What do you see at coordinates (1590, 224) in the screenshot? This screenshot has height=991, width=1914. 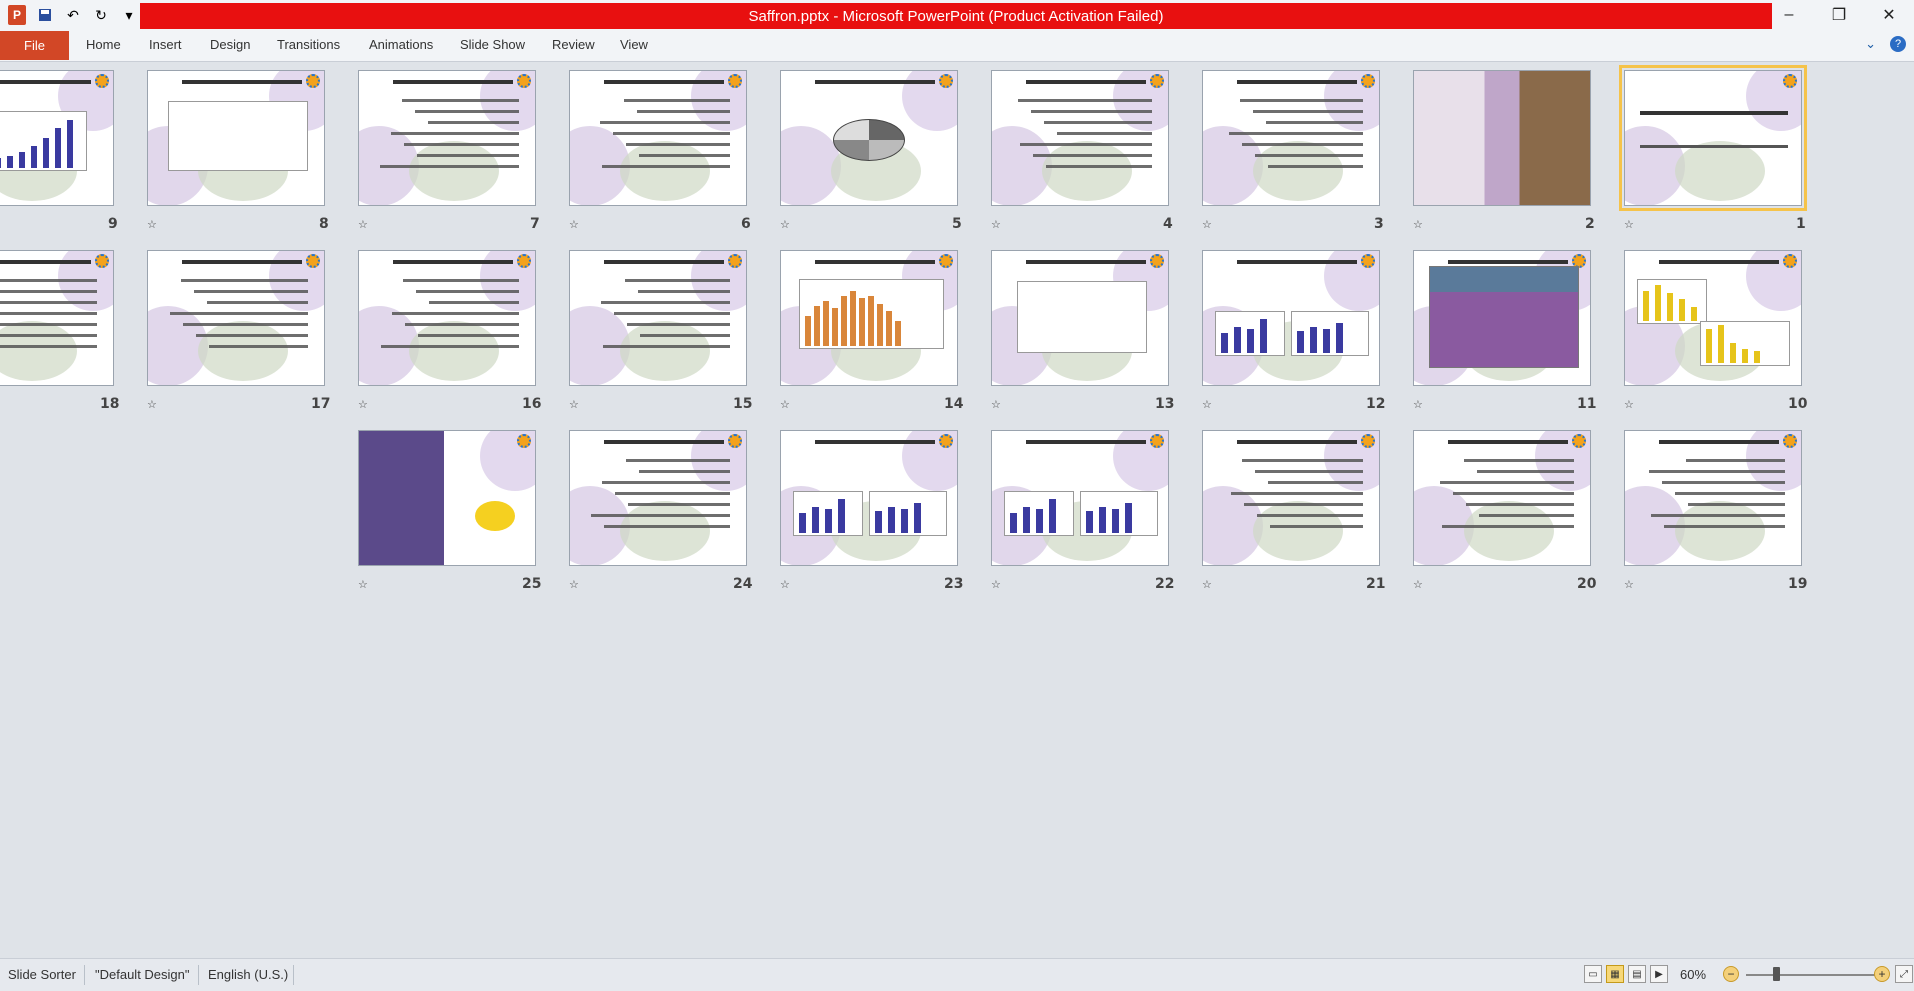 I see `slide-number: 2` at bounding box center [1590, 224].